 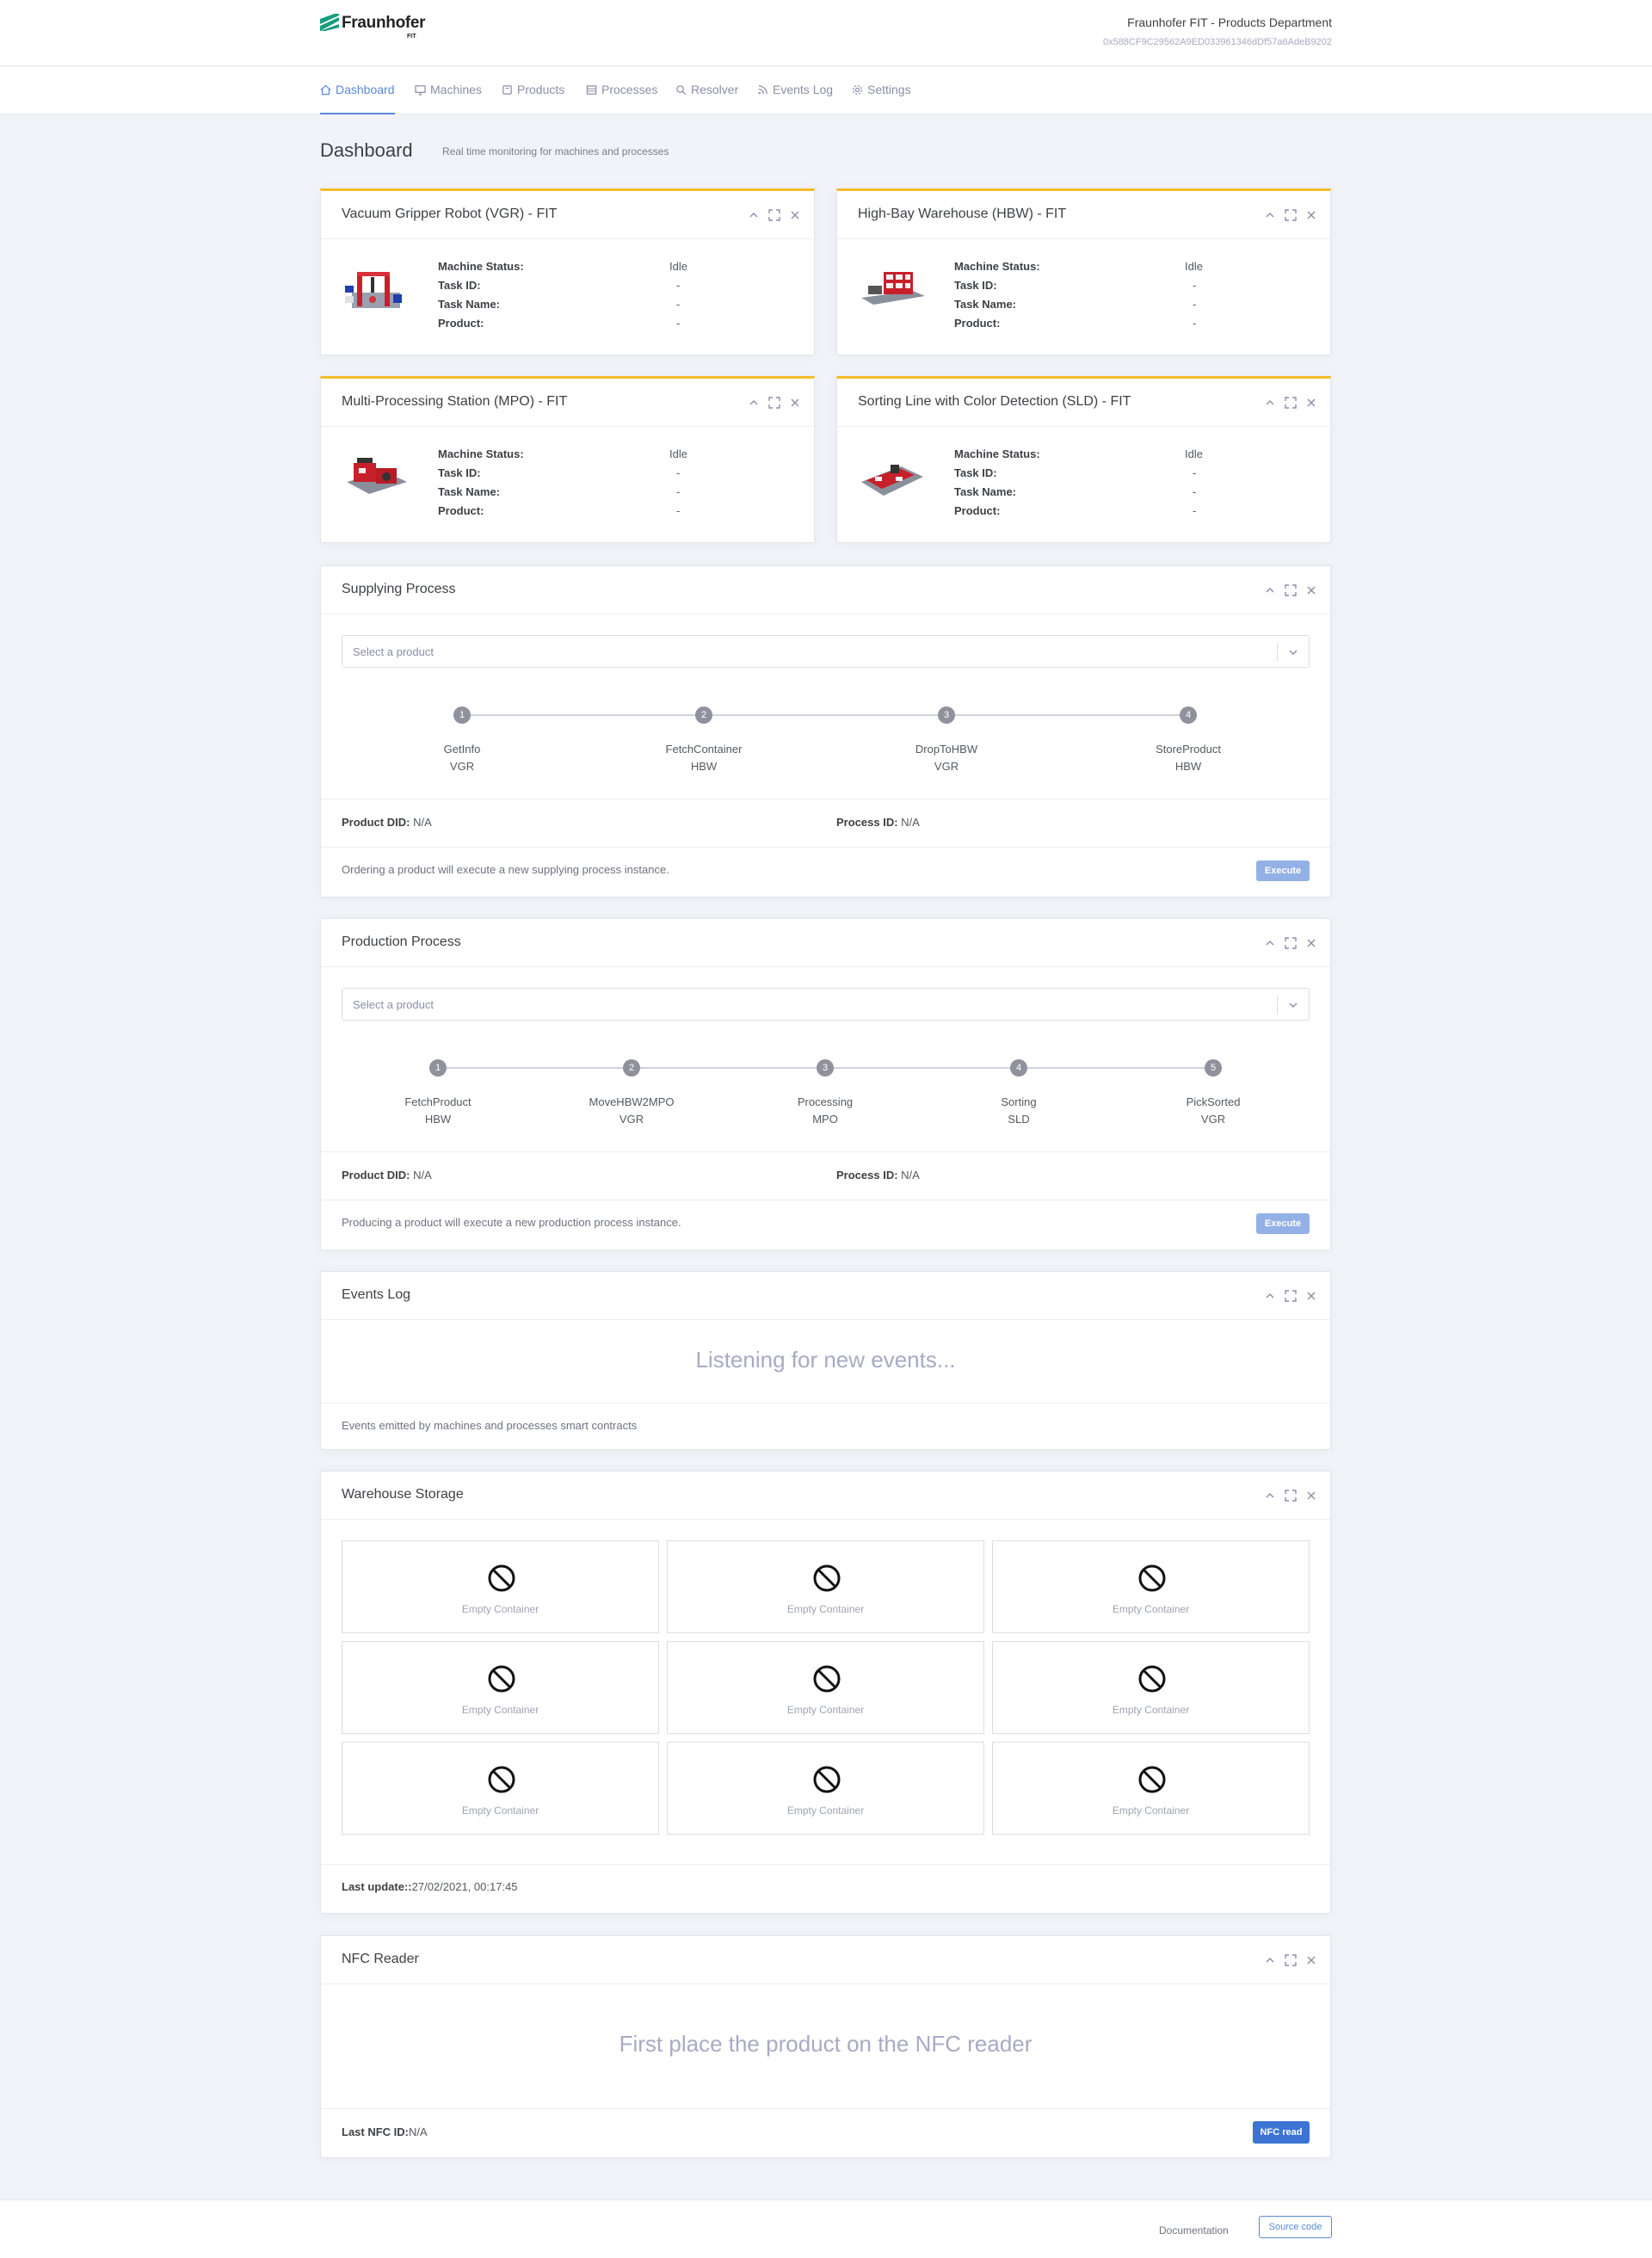 I want to click on step-label: GetInfo VGR, so click(x=462, y=758).